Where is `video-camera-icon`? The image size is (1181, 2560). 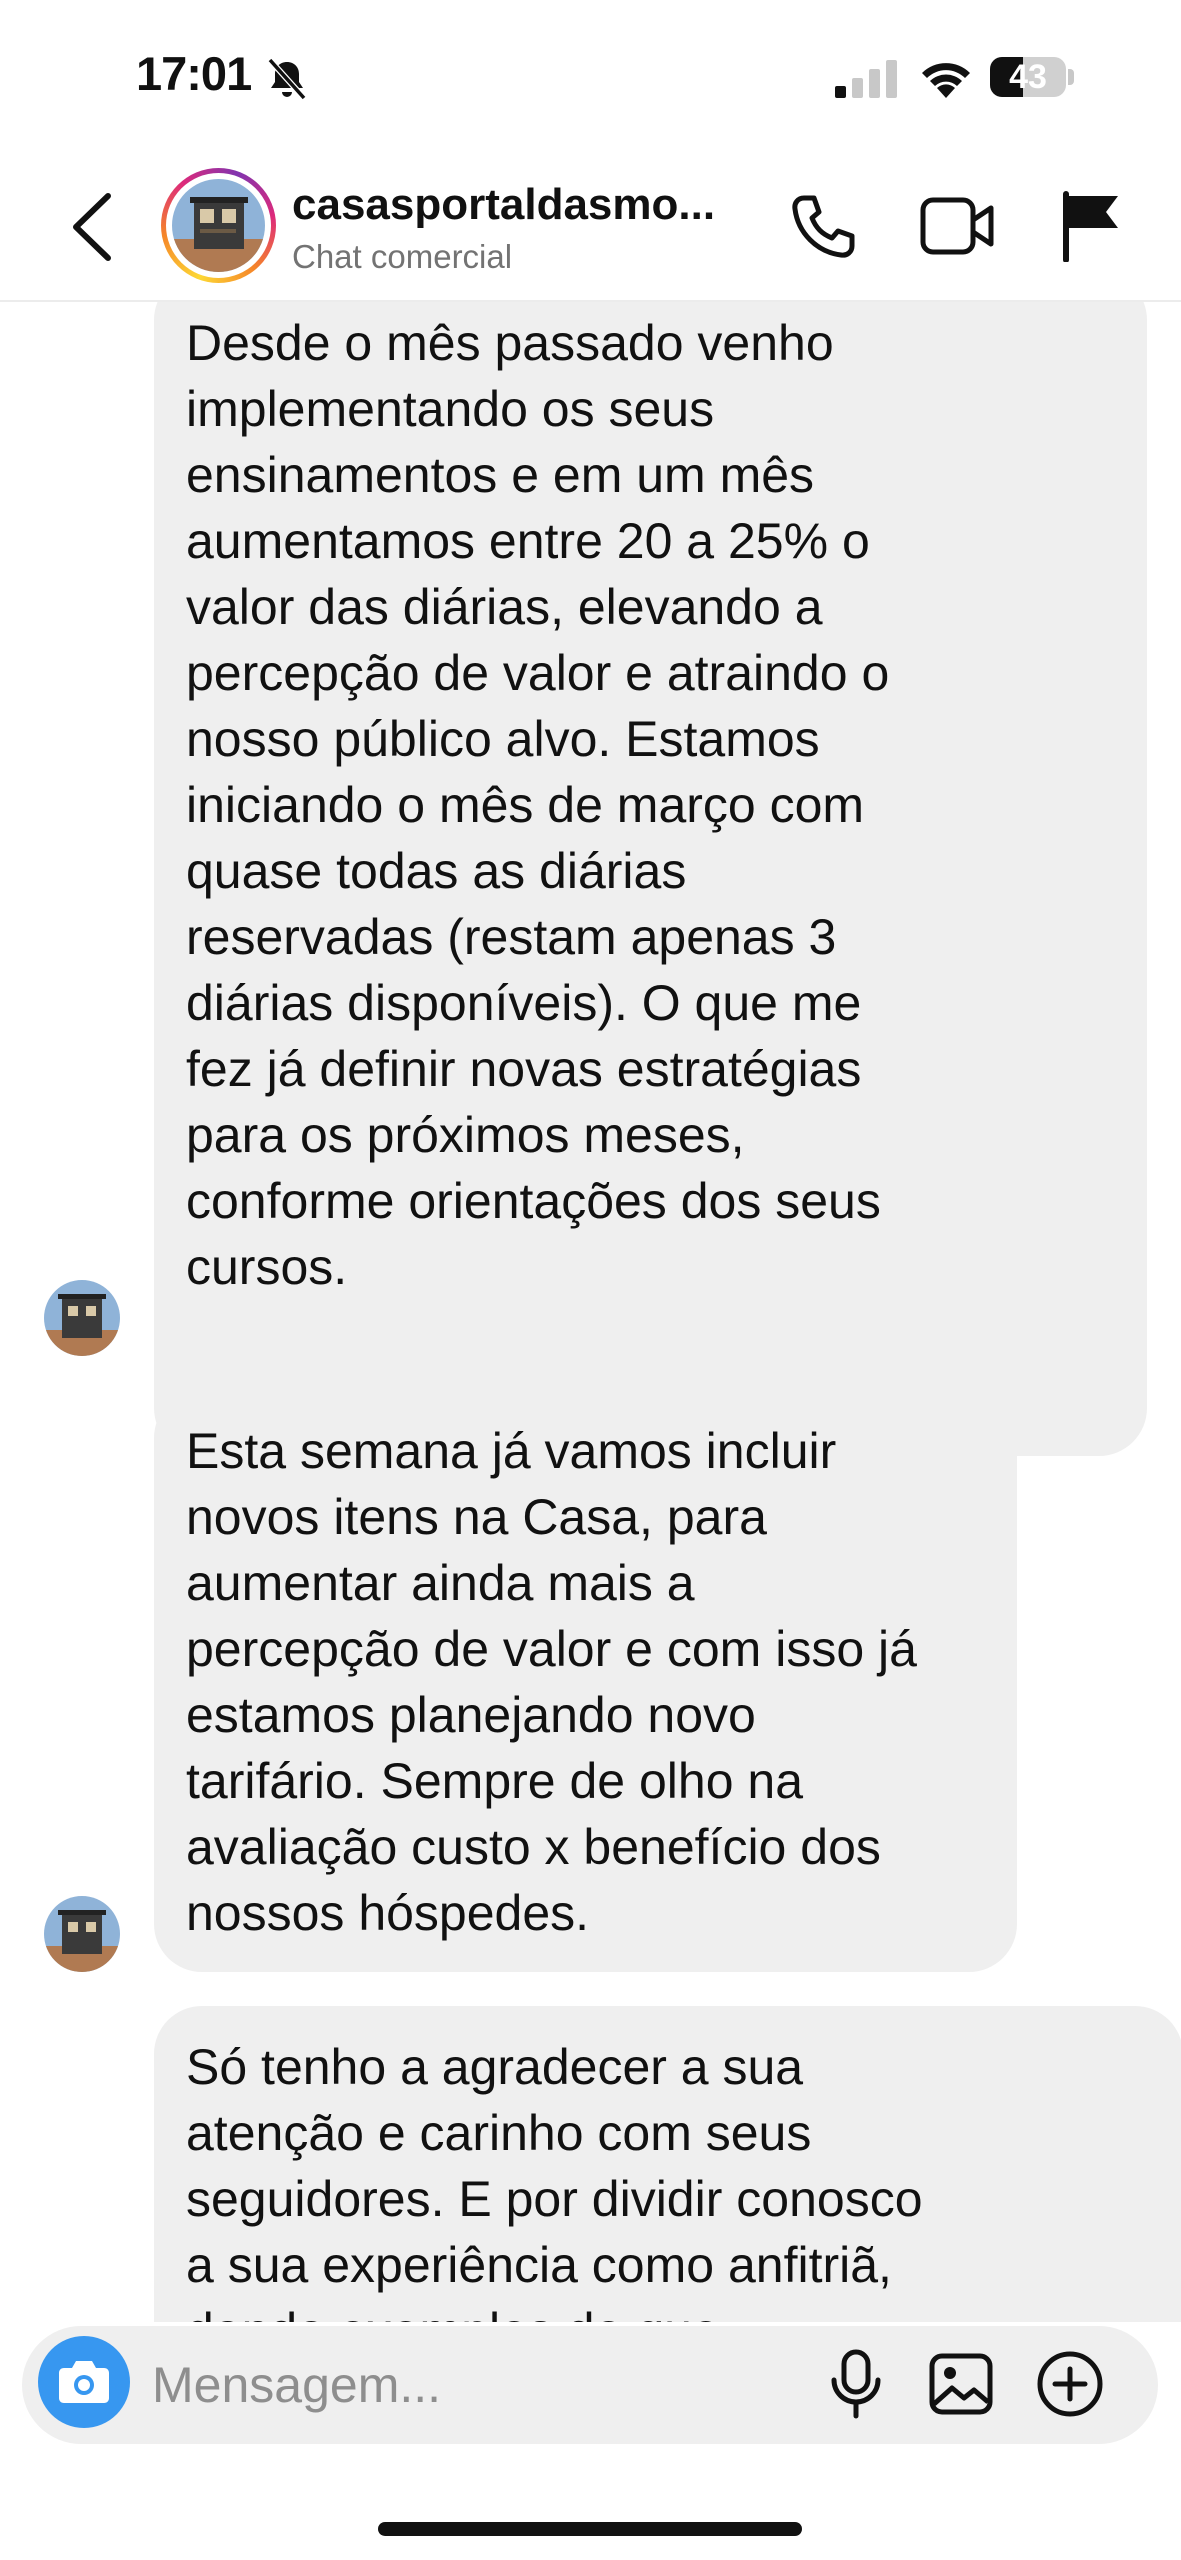 video-camera-icon is located at coordinates (957, 226).